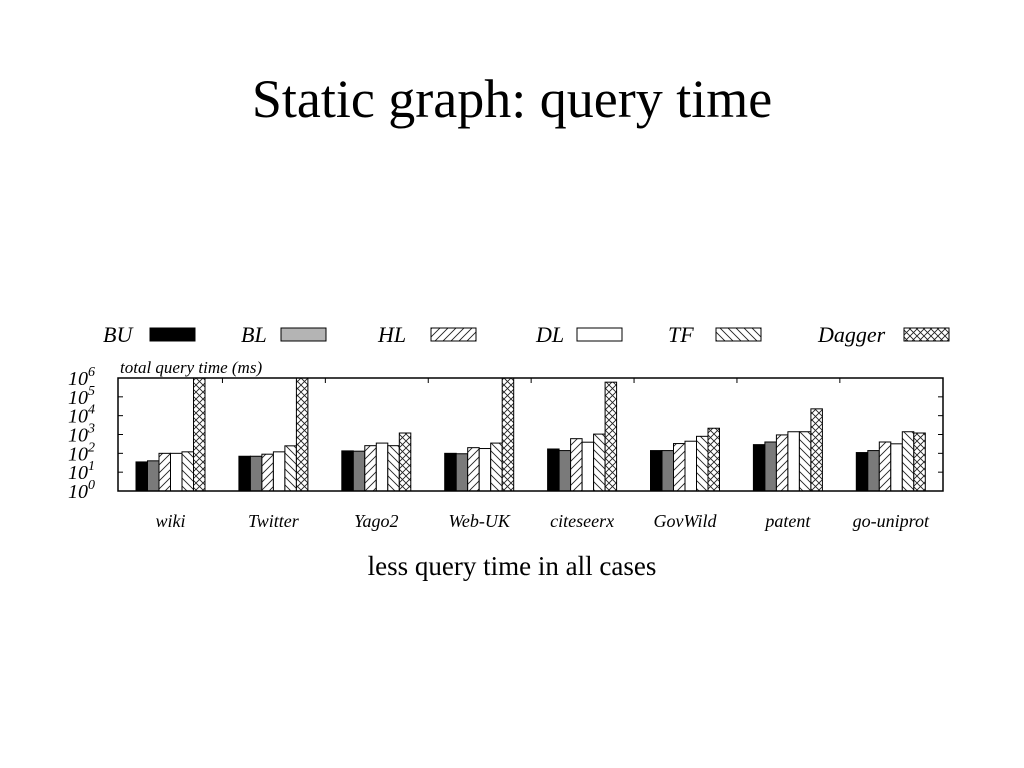 The image size is (1024, 768). Describe the element at coordinates (553, 470) in the screenshot. I see `bar-bu-citeseerx` at that location.